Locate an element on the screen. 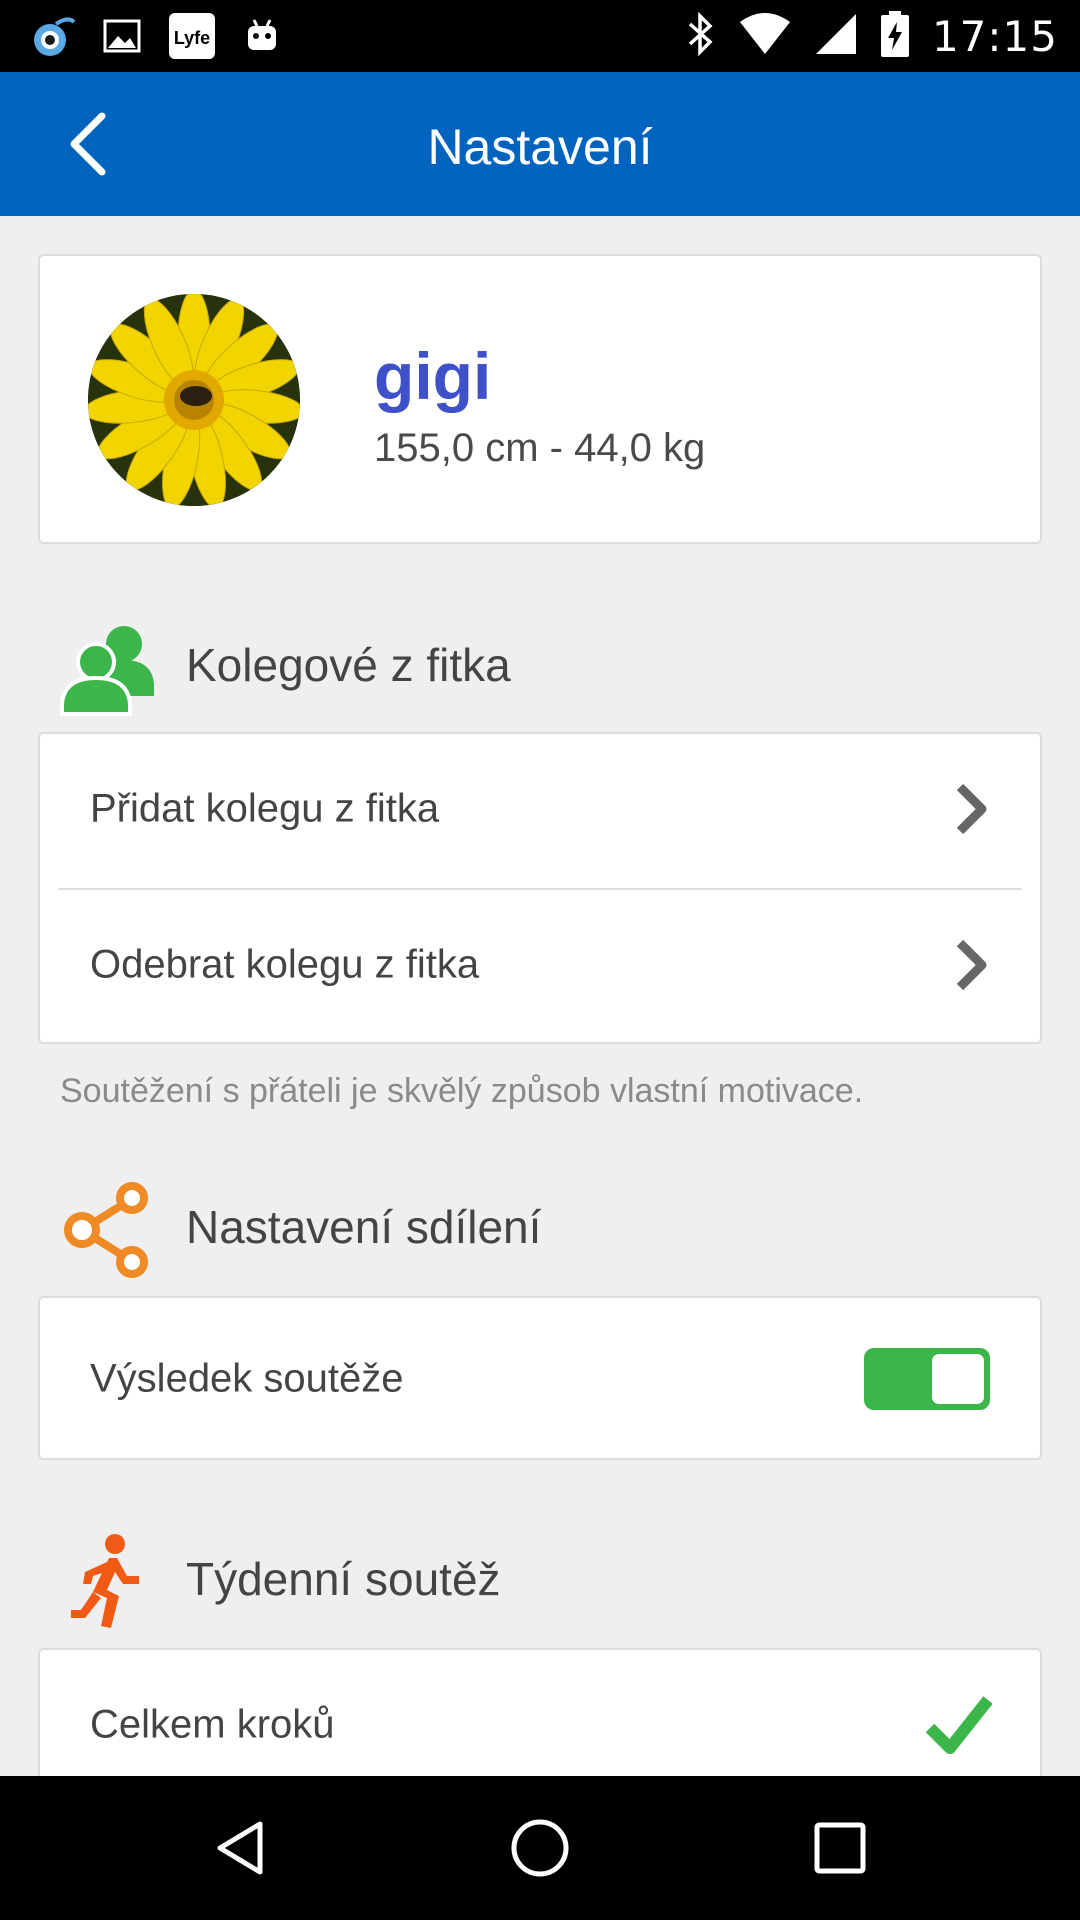 The height and width of the screenshot is (1920, 1080). profile-card: gigi 155,0 cm - 44,0 kg is located at coordinates (540, 399).